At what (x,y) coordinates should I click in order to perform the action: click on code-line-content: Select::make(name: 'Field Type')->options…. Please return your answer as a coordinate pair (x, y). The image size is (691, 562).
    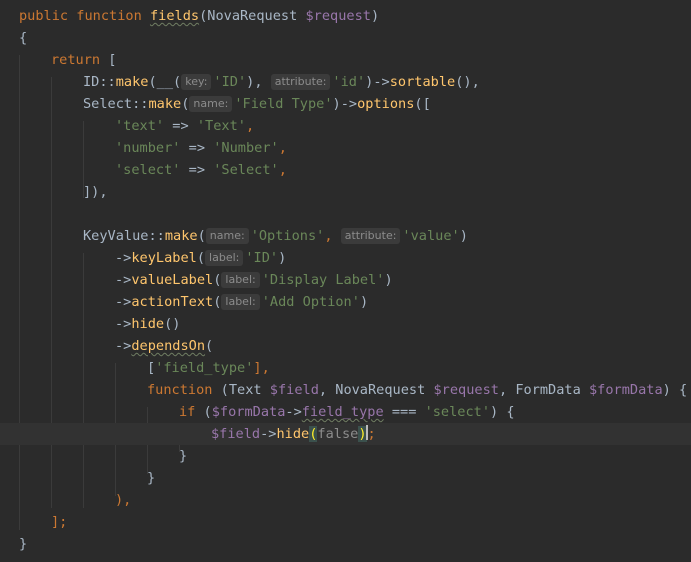
    Looking at the image, I should click on (257, 104).